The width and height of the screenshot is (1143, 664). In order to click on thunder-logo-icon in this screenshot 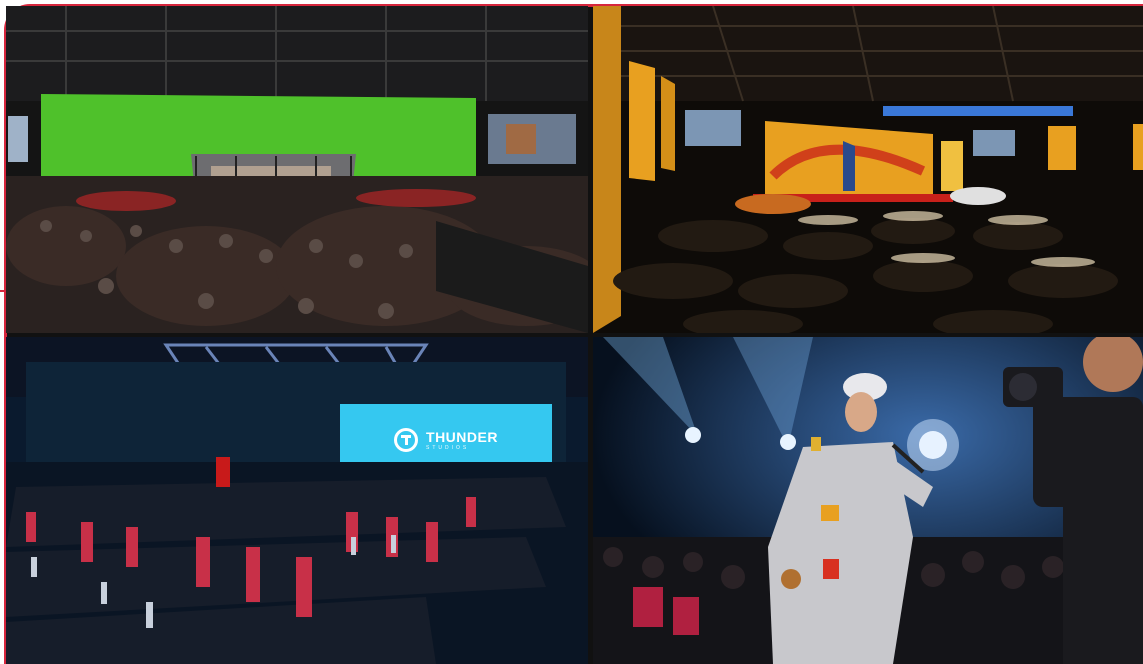, I will do `click(406, 440)`.